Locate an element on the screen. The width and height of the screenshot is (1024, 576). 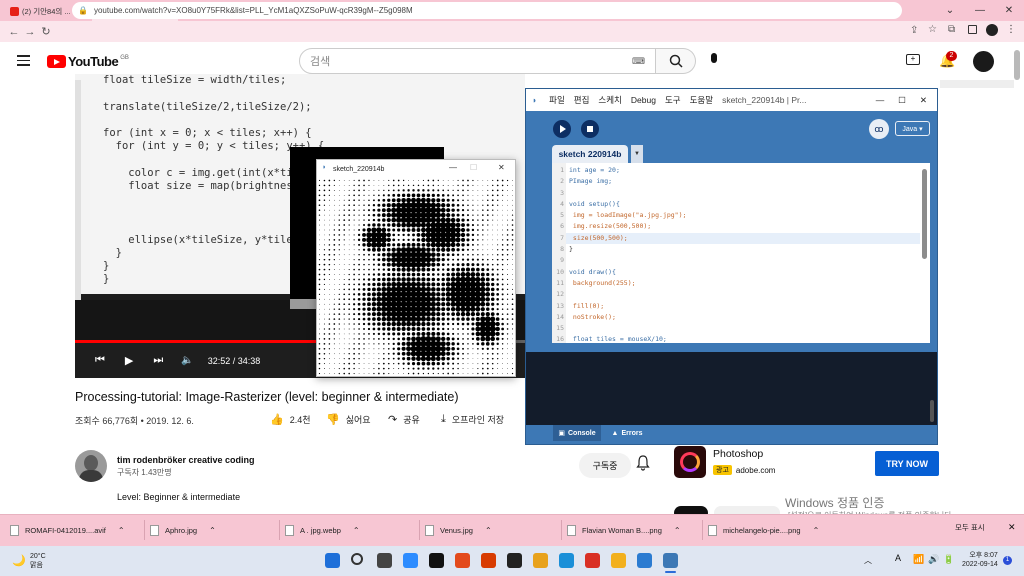
file-explorer-icon is located at coordinates (618, 560).